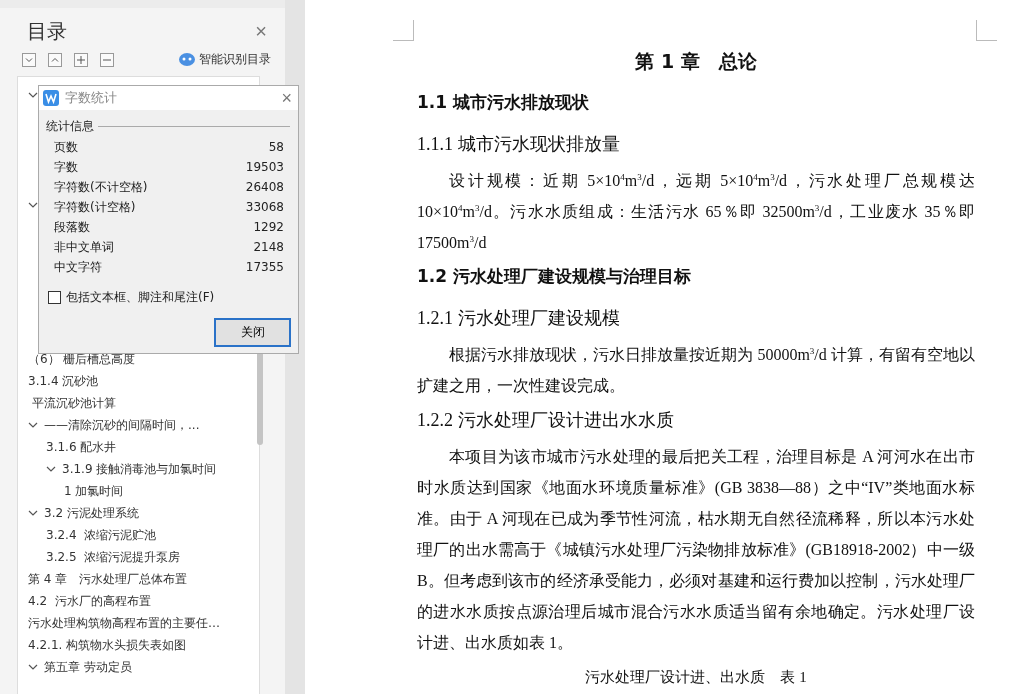 The width and height of the screenshot is (1017, 694). I want to click on paragraph: 设计规模：近期 5×10$^{4}$m$^{3}$/d，远期 5×10$^{4}$m$^{3}$/d，污水处理厂总规模达 10×10$^{4}$m$^{3}$/d。污水水质组成：生活污水 65％即 32500m$^{3}$/d，工业废水 35％即 17500m$^{3}$/d, so click(696, 211).